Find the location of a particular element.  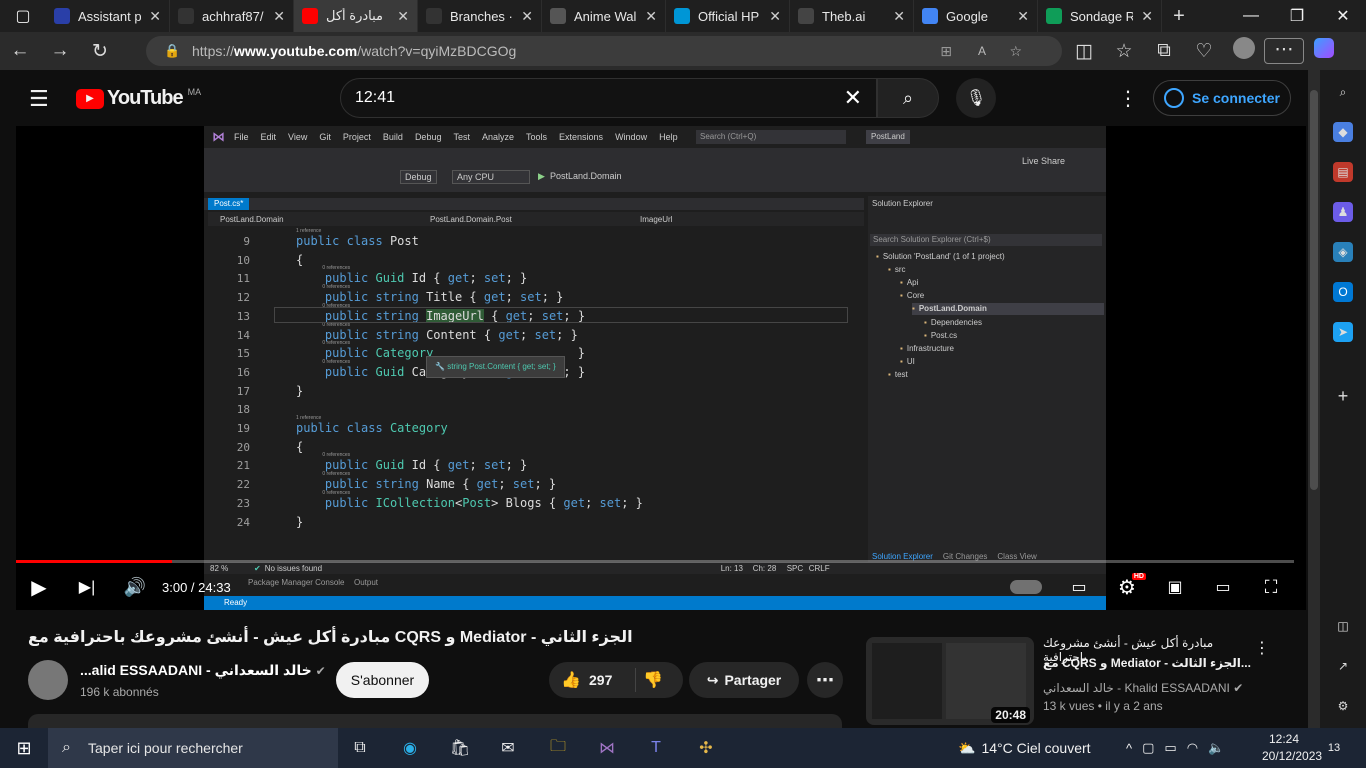

add-icon: + is located at coordinates (1343, 396).